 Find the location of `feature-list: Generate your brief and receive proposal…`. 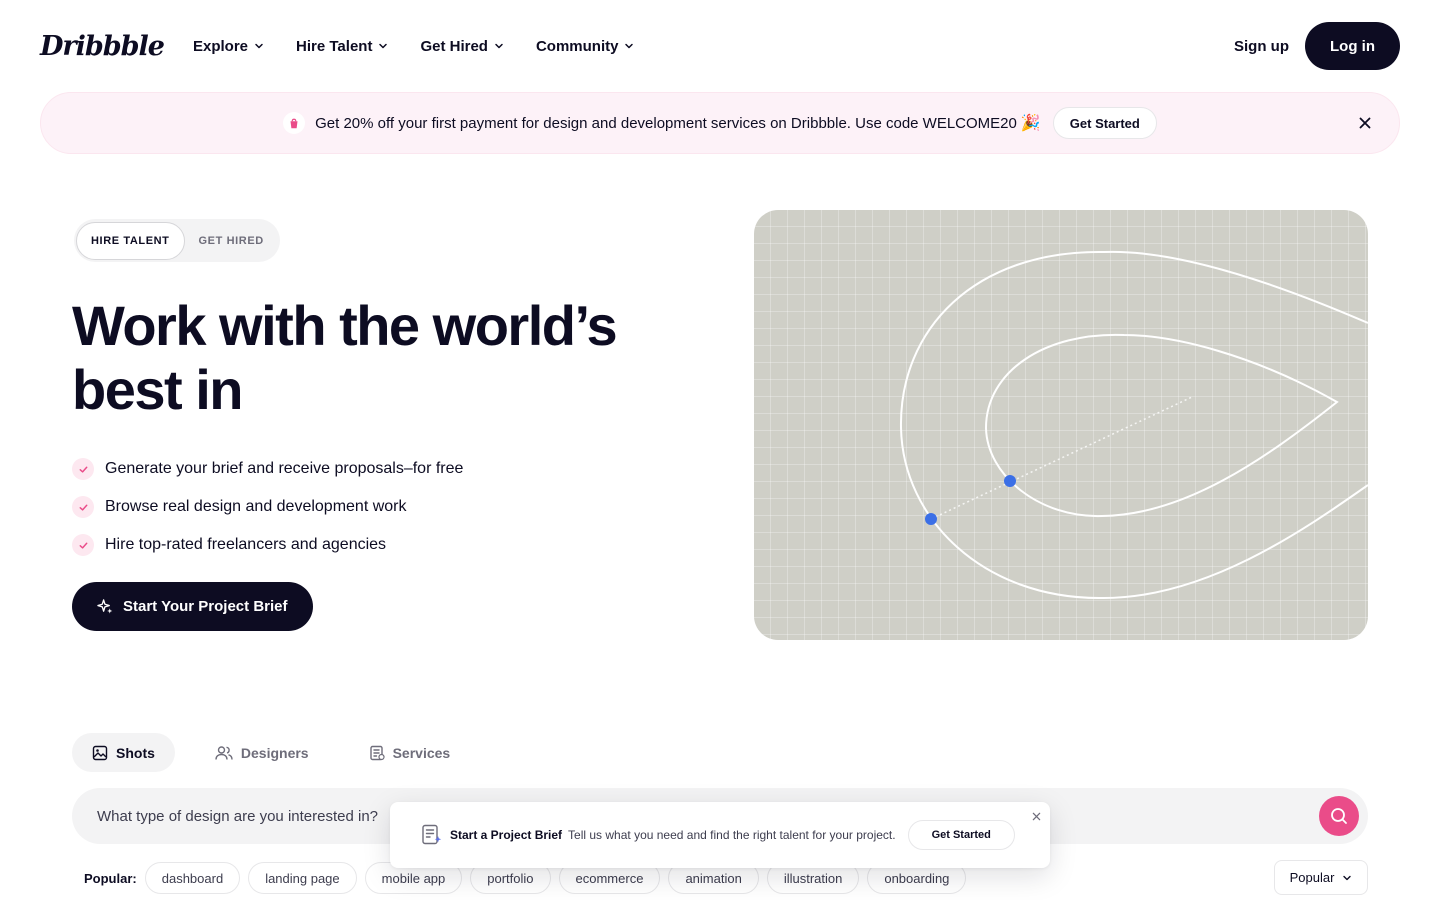

feature-list: Generate your brief and receive proposal… is located at coordinates (267, 507).